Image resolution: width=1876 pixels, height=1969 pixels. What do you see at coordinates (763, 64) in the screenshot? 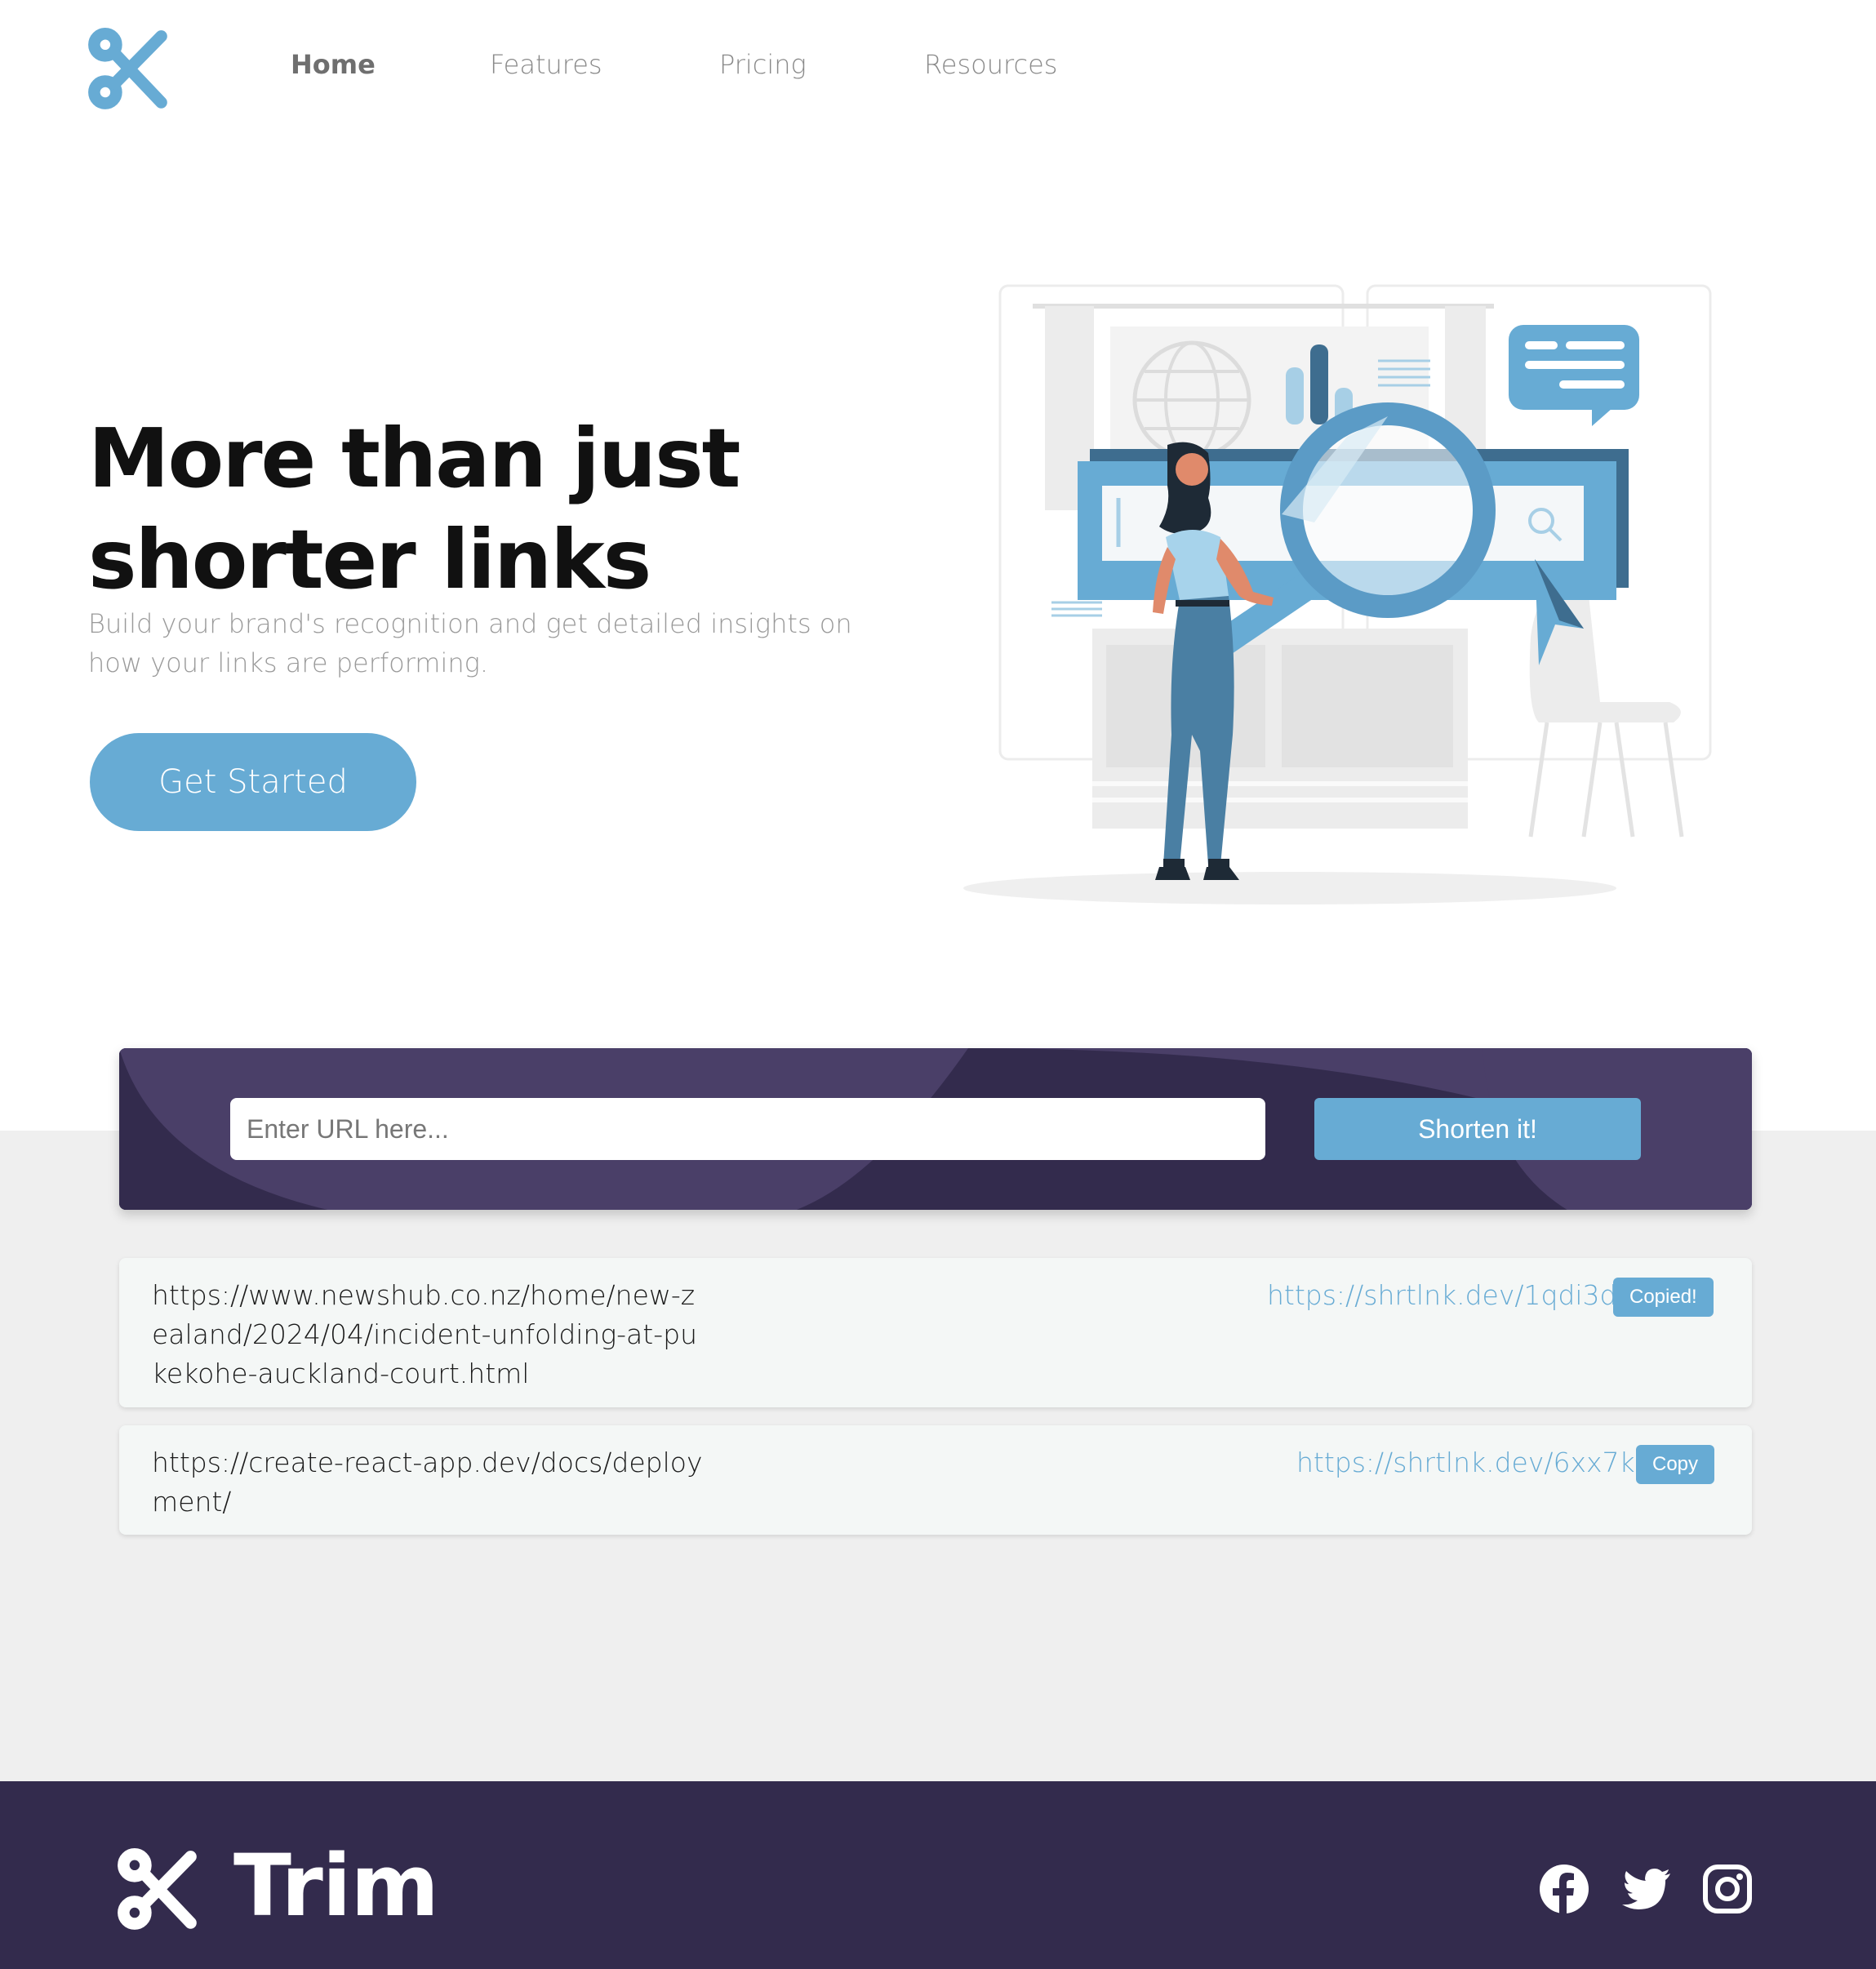
I see `nav-pricing: Pricing` at bounding box center [763, 64].